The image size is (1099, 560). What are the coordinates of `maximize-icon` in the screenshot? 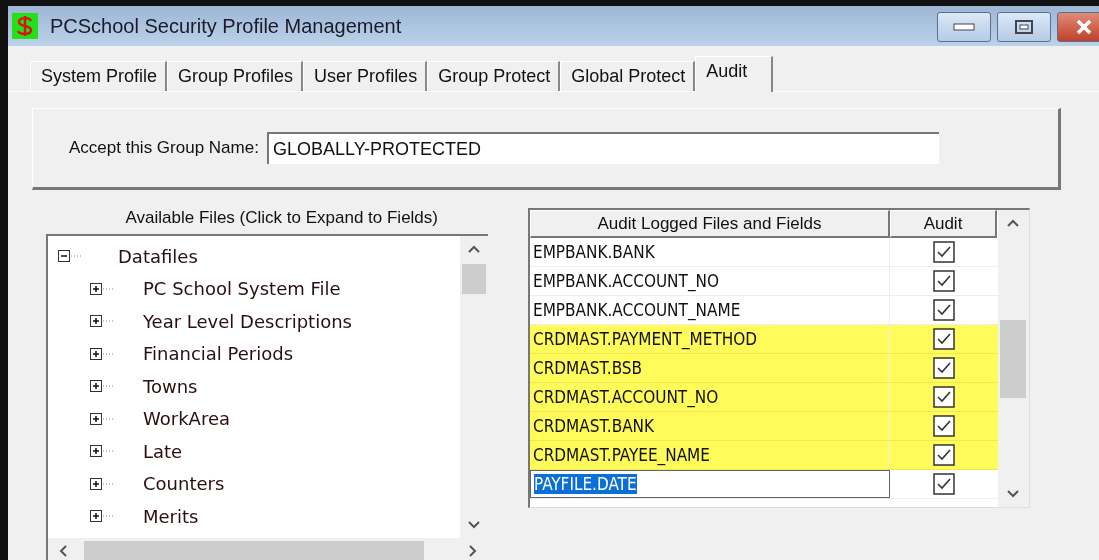 It's located at (1024, 27).